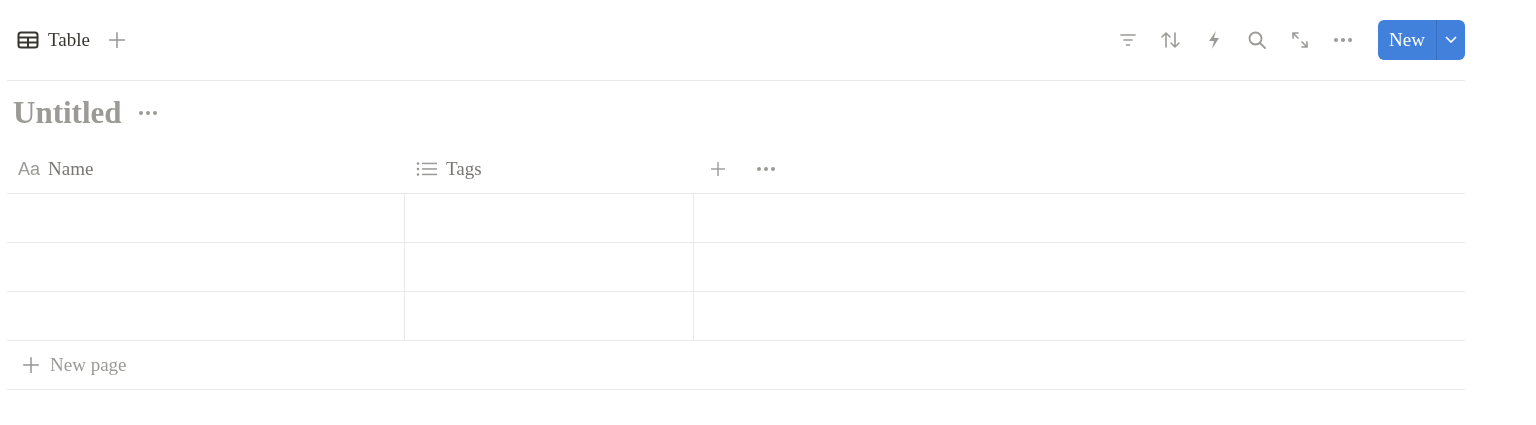 The height and width of the screenshot is (425, 1536). What do you see at coordinates (427, 169) in the screenshot?
I see `list-icon` at bounding box center [427, 169].